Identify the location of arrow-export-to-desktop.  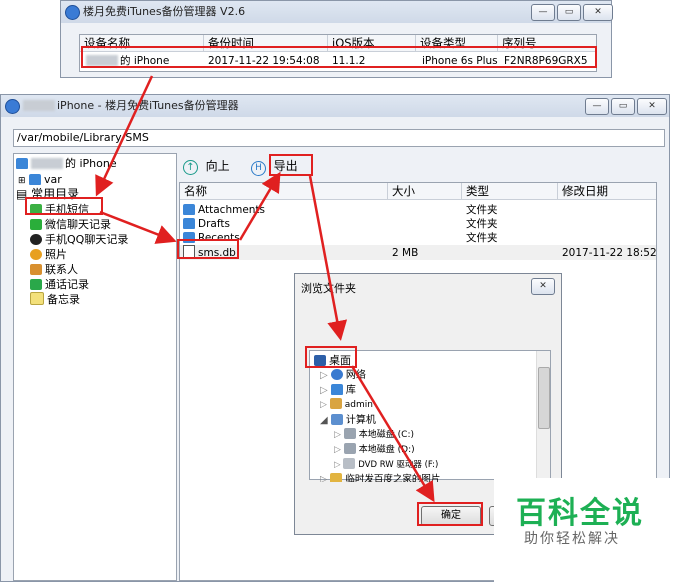
(328, 258).